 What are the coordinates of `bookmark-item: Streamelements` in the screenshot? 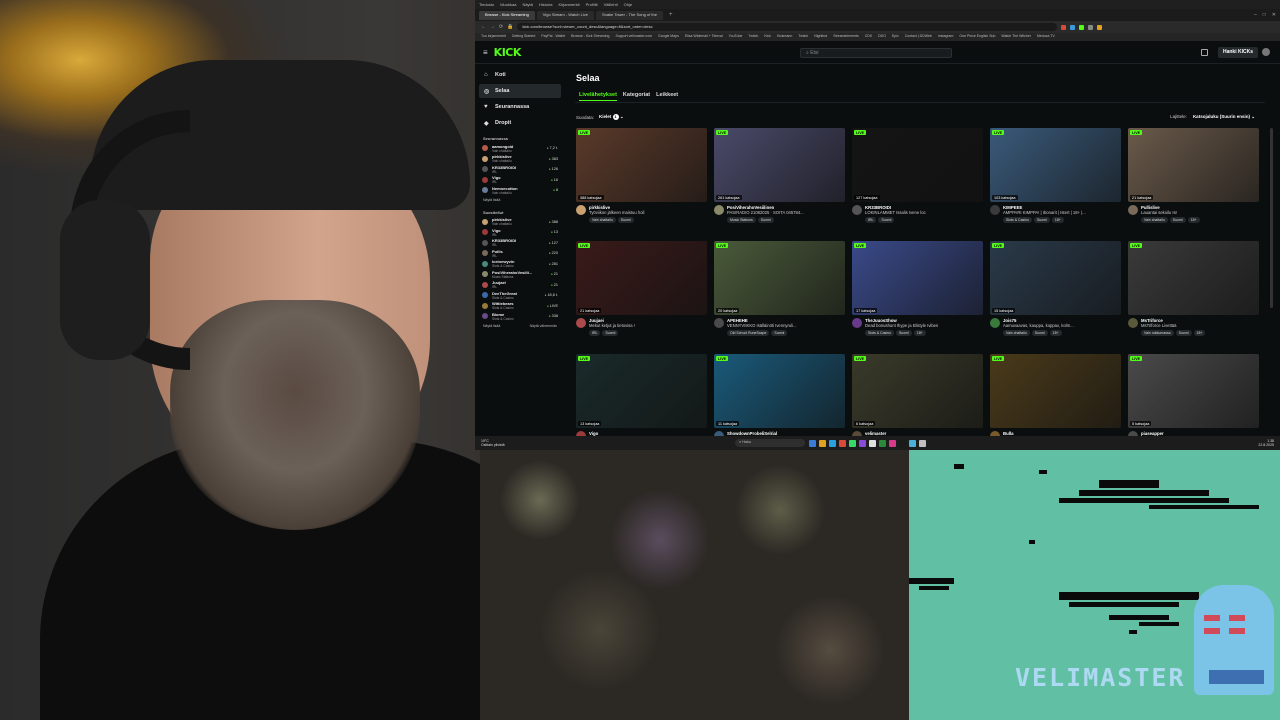 It's located at (845, 37).